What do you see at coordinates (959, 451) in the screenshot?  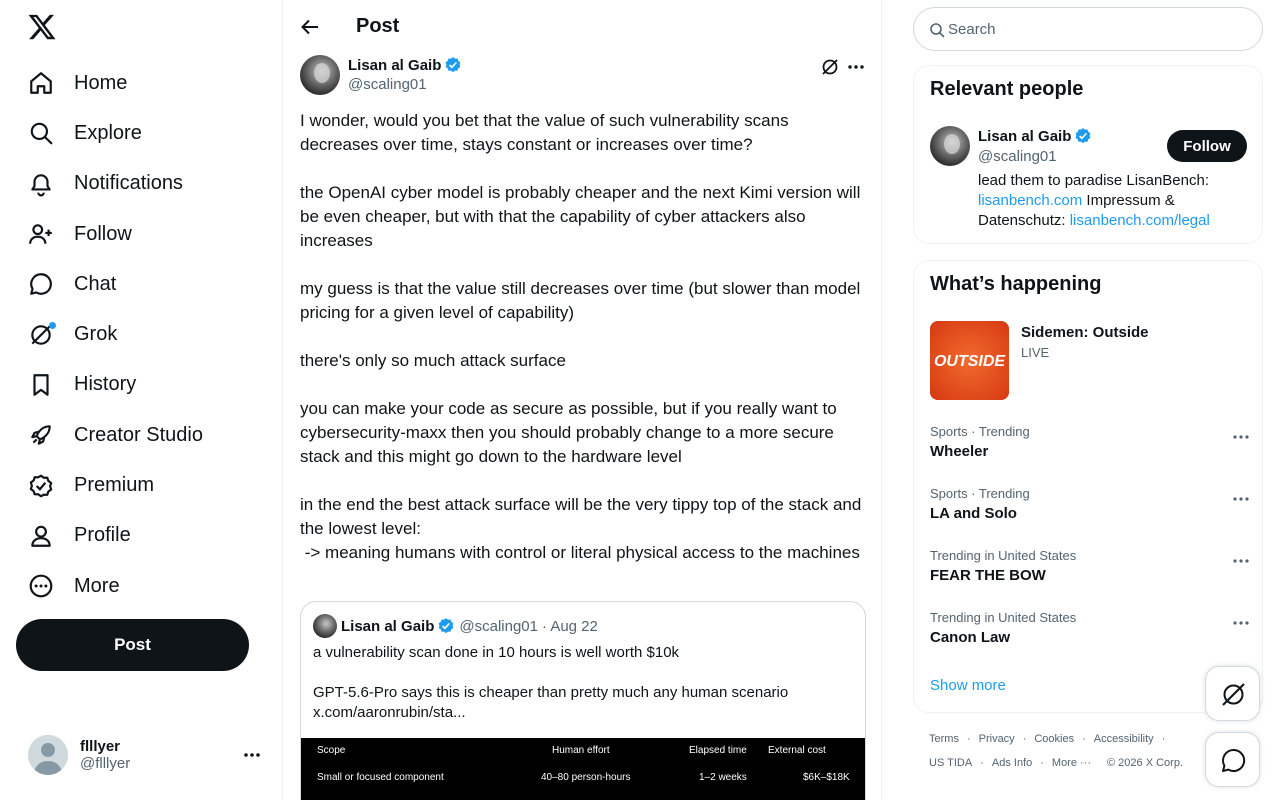 I see `trend-name: Wheeler` at bounding box center [959, 451].